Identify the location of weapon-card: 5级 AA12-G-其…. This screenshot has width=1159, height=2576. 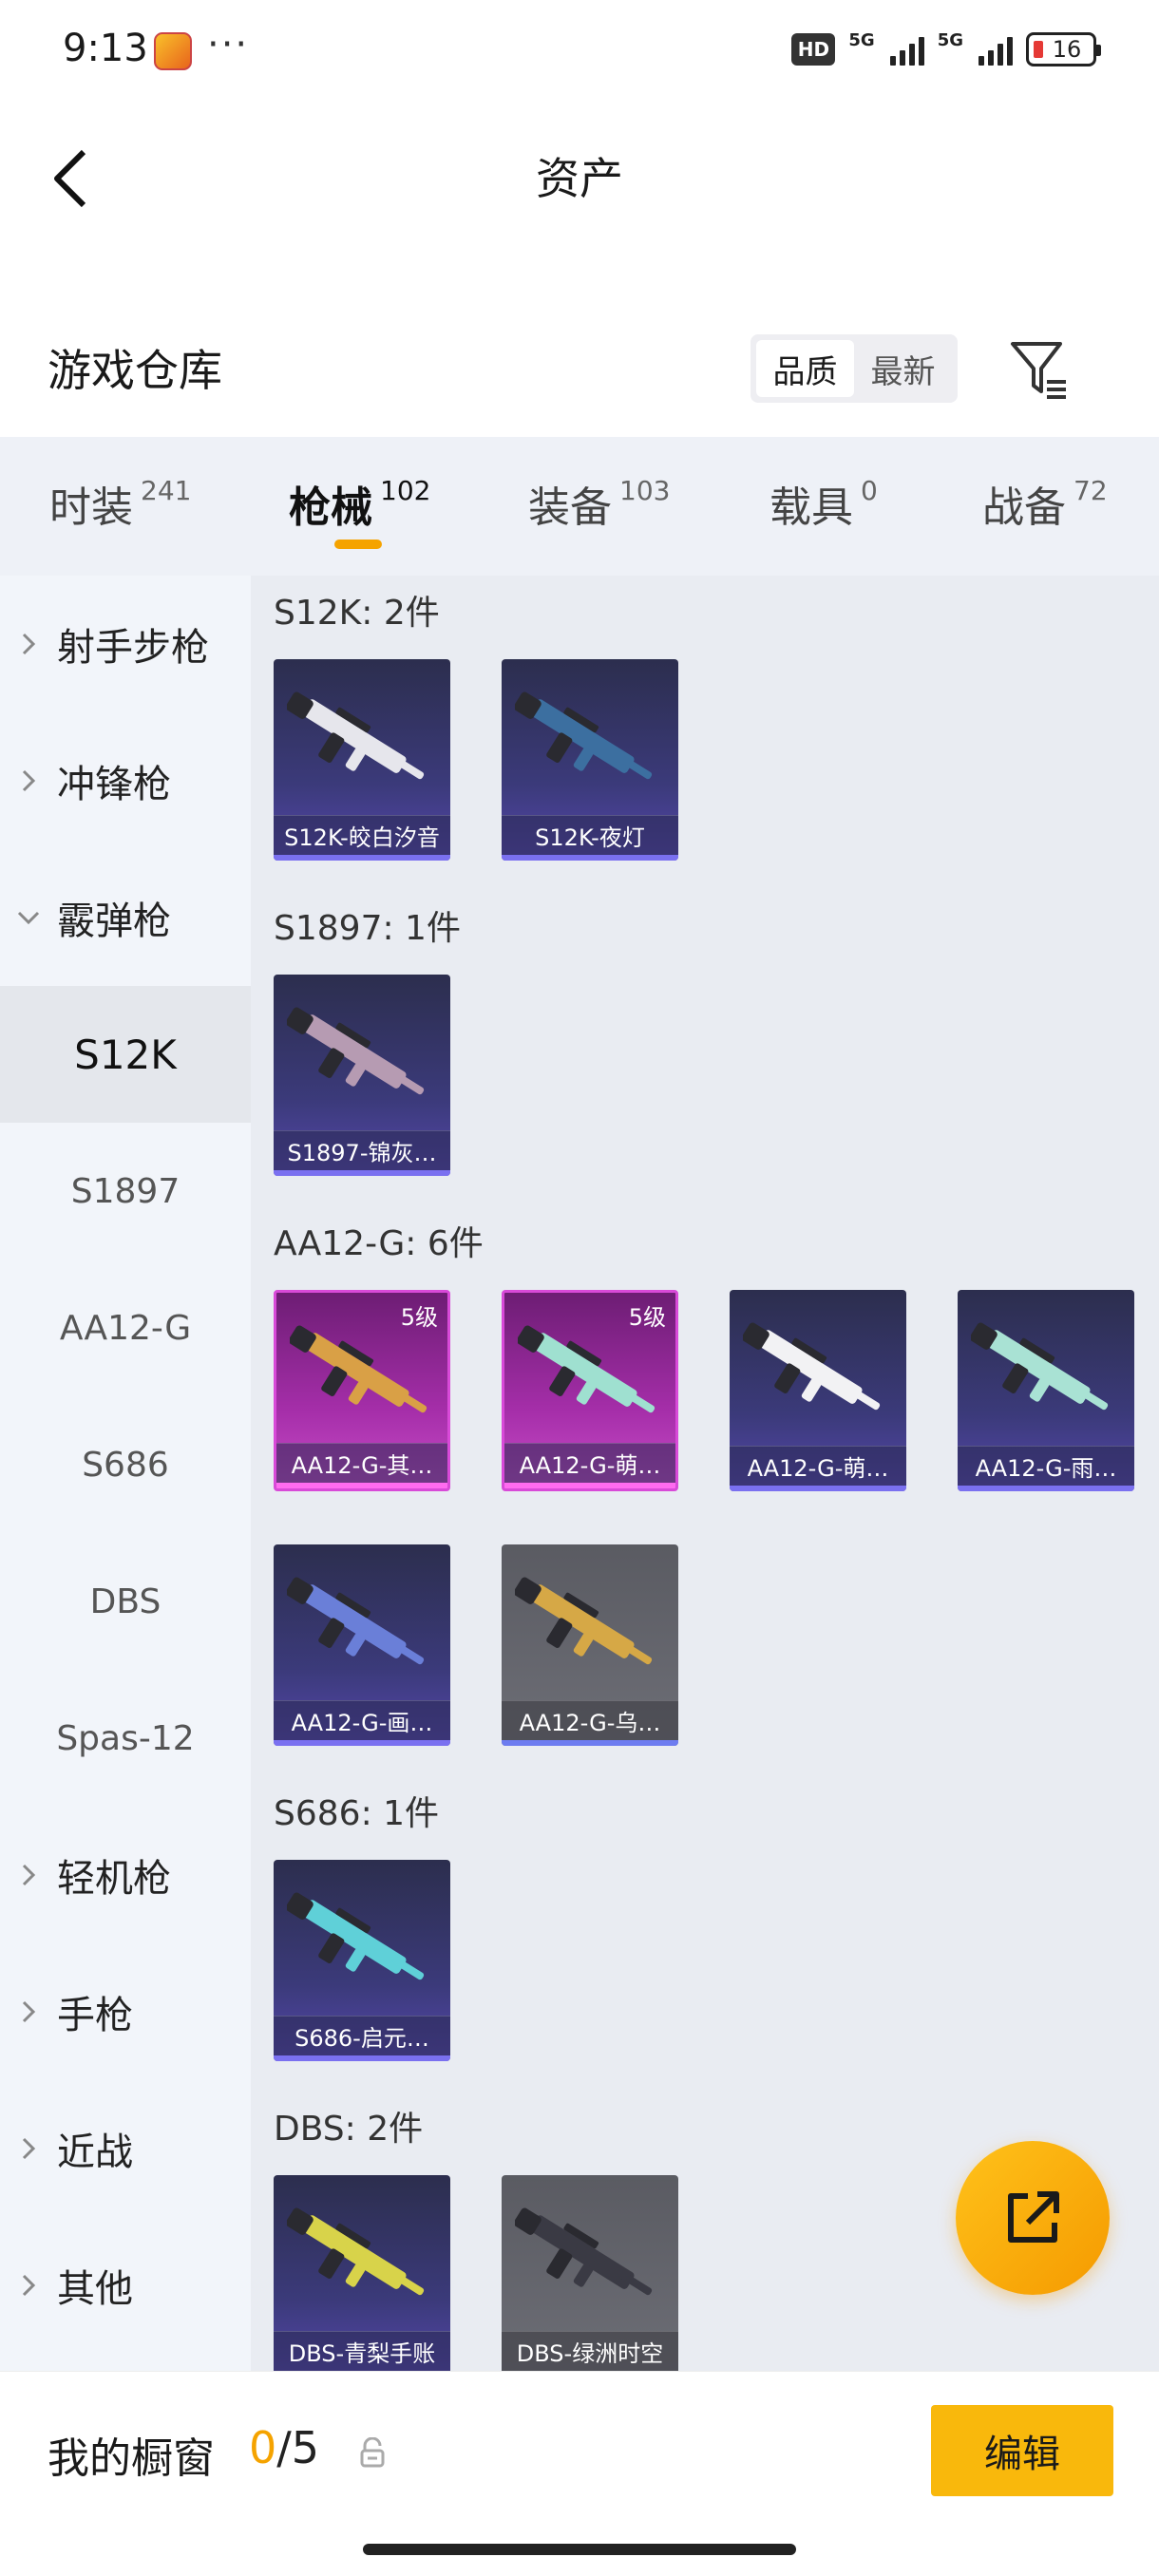
(362, 1390).